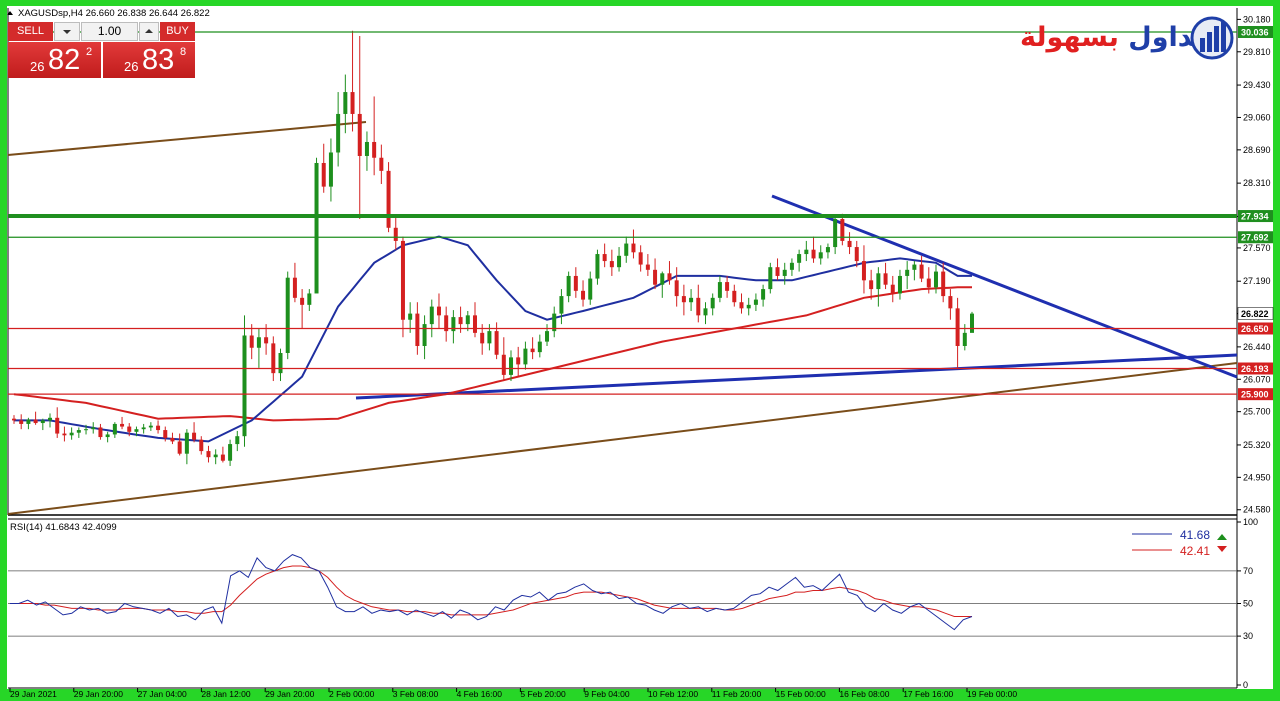 The height and width of the screenshot is (701, 1280). Describe the element at coordinates (491, 592) in the screenshot. I see `rsi-line` at that location.